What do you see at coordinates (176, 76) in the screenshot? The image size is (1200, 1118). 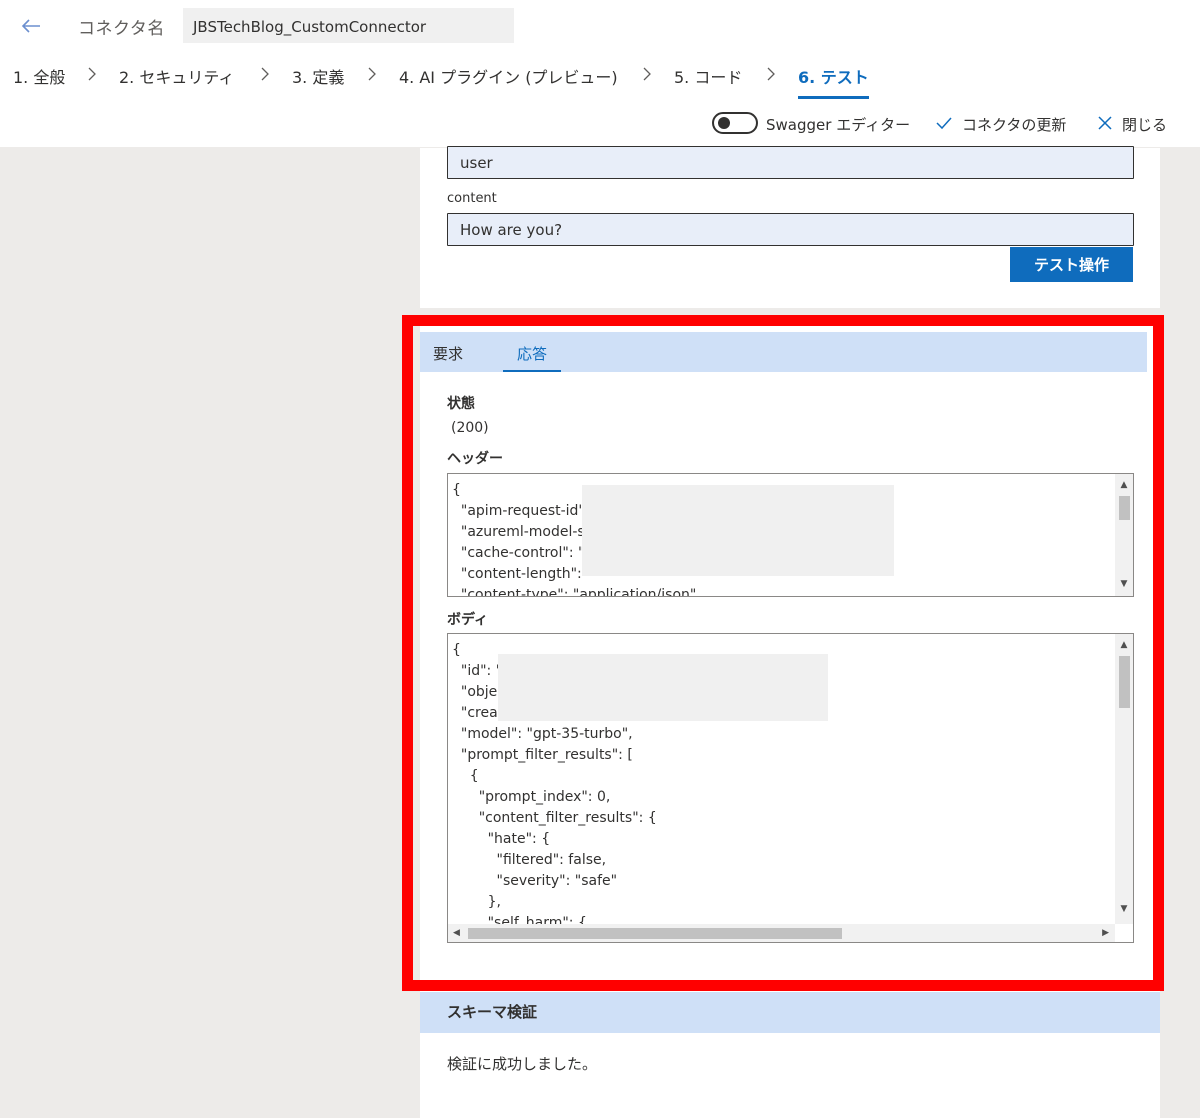 I see `step-security: 2. セキュリティ` at bounding box center [176, 76].